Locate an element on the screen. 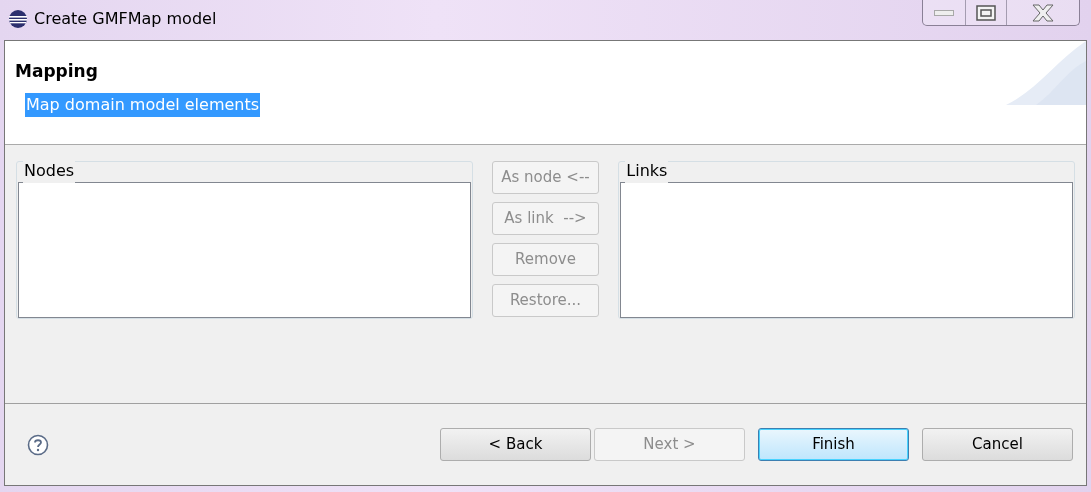 The width and height of the screenshot is (1091, 492). maximize-icon is located at coordinates (986, 12).